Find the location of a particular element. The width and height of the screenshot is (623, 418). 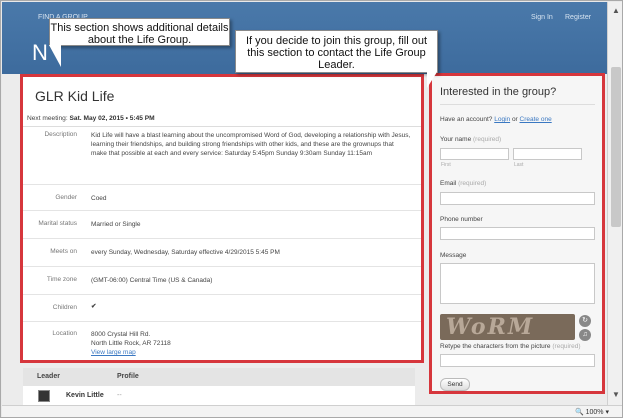

children-check-icon: ✔ is located at coordinates (94, 306).